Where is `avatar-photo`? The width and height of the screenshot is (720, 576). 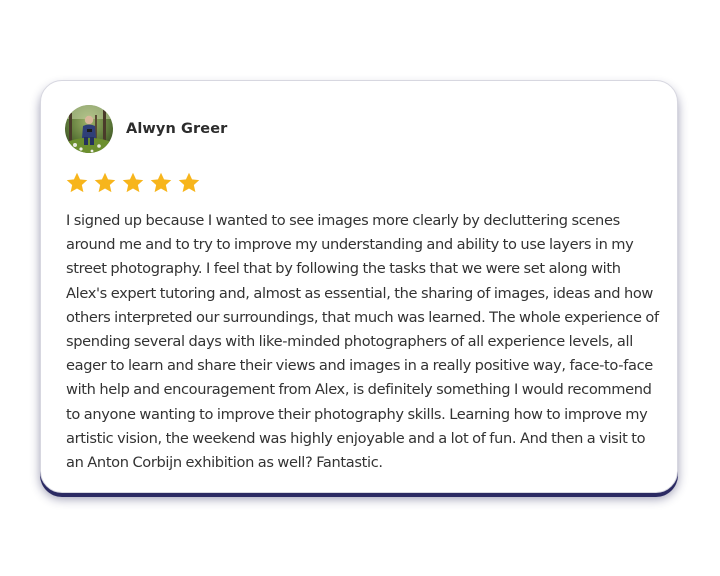
avatar-photo is located at coordinates (89, 129).